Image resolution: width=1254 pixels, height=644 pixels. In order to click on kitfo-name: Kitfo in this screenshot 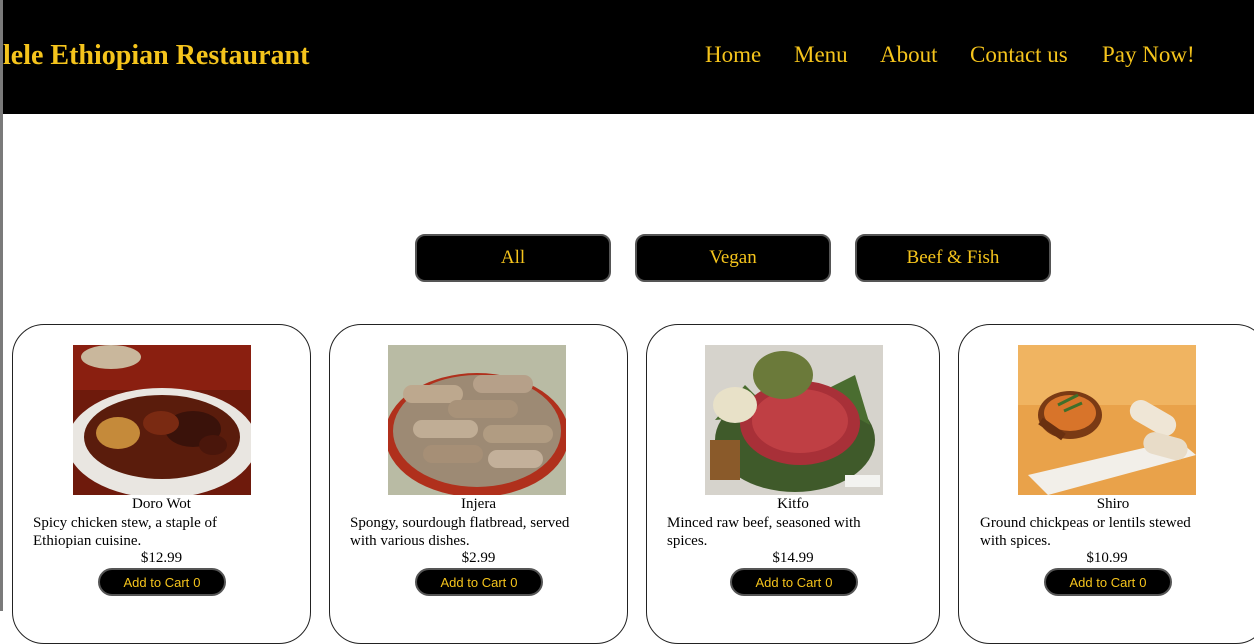, I will do `click(793, 504)`.